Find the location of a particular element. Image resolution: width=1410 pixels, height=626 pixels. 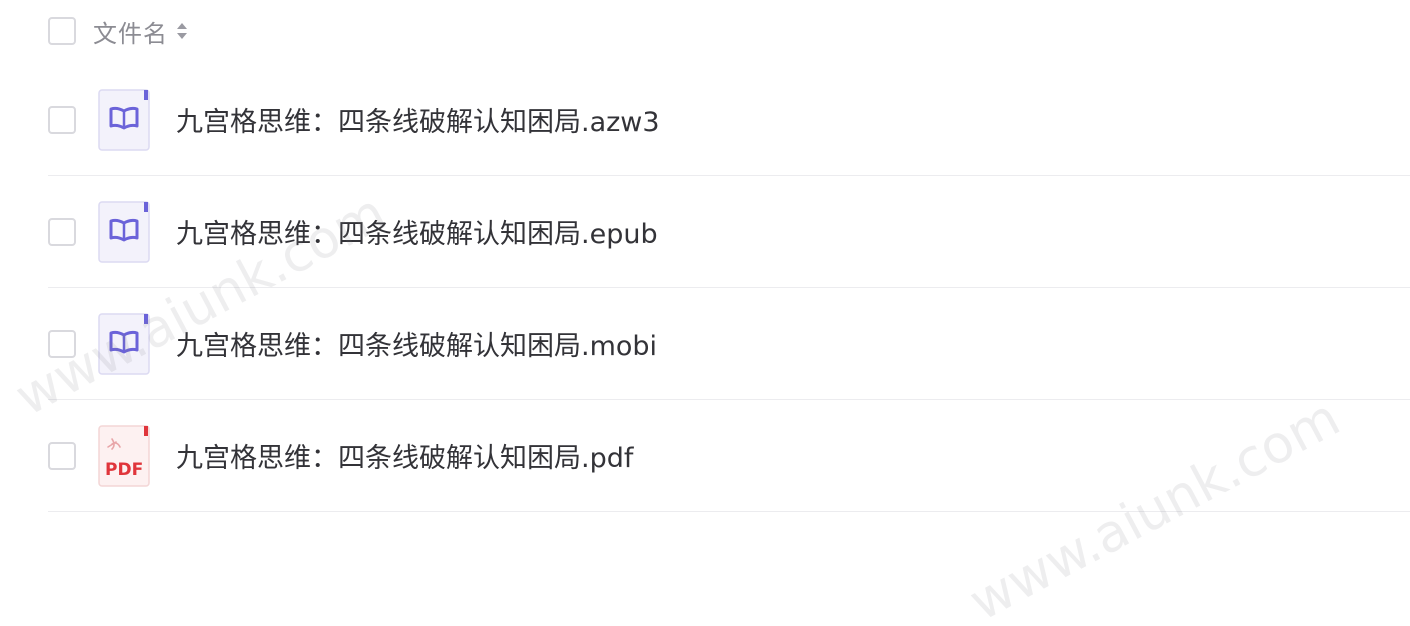

file-name: 九宫格思维：四条线破解认知困局.epub is located at coordinates (417, 231).